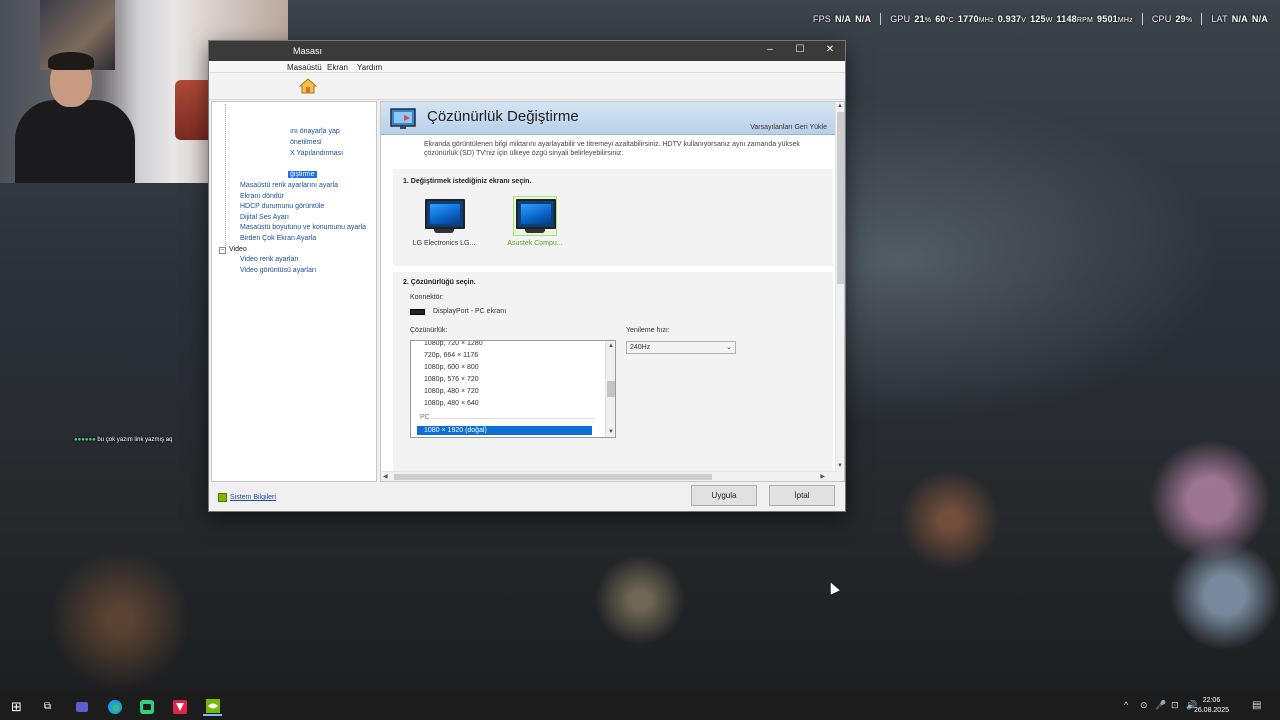 The width and height of the screenshot is (1280, 720). Describe the element at coordinates (923, 19) in the screenshot. I see `hud-gpu-load: 21%` at that location.